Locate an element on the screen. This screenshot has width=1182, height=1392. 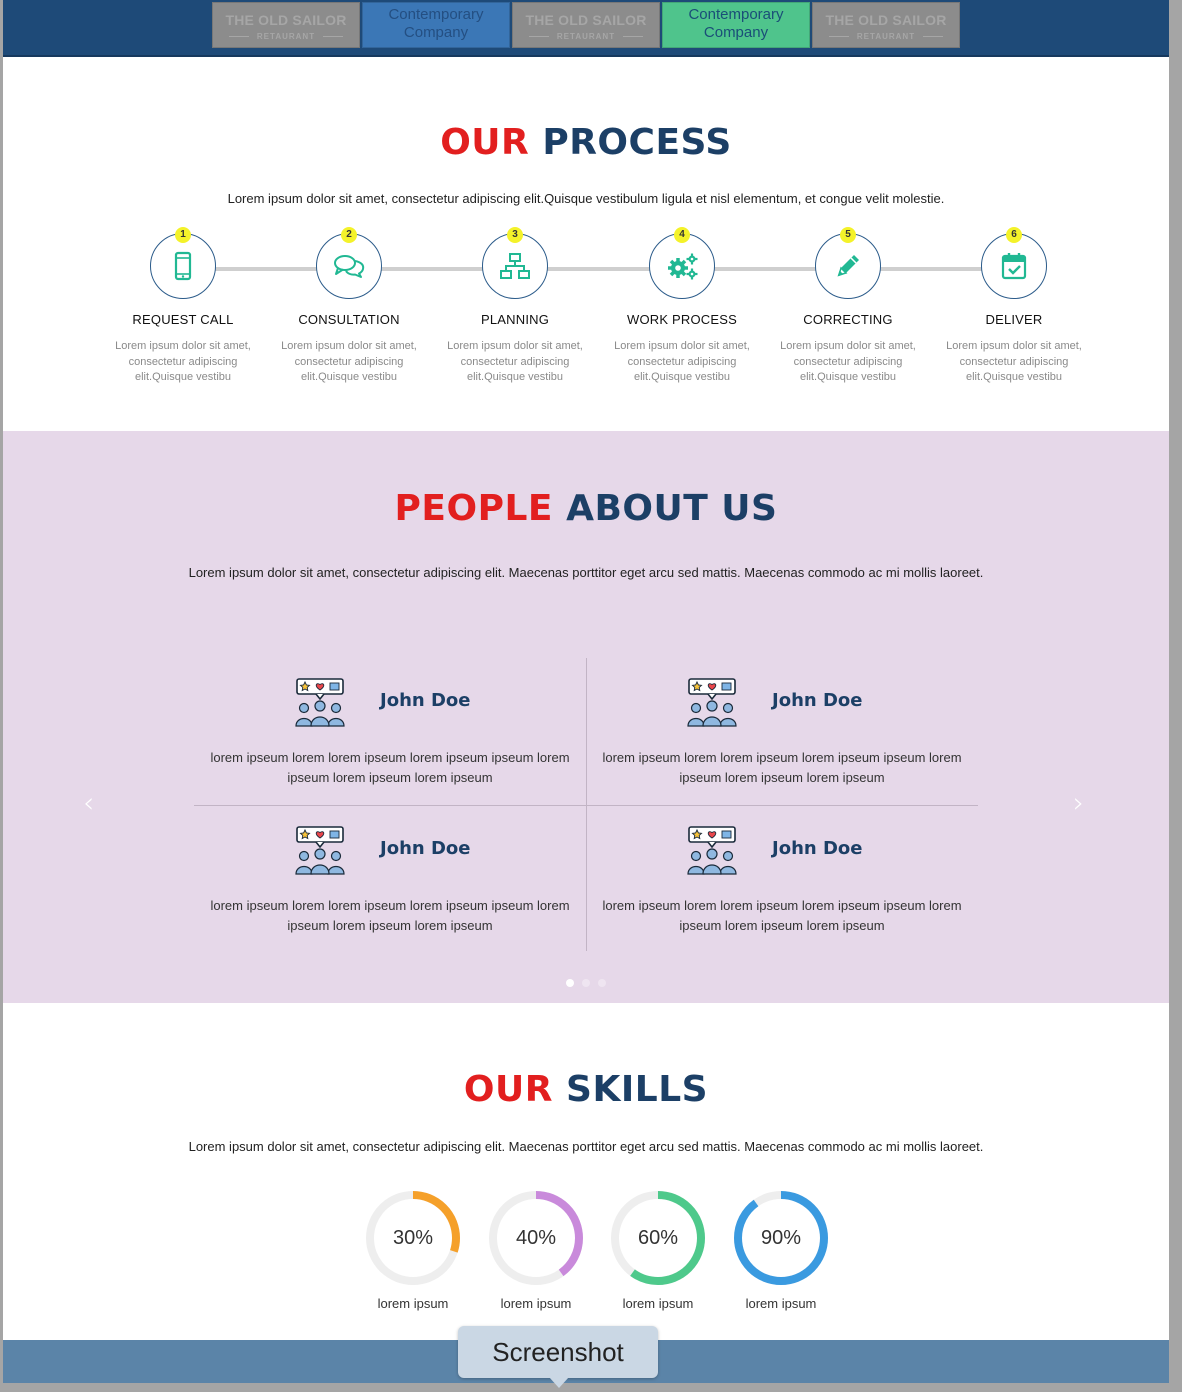
skills-title: OUR SKILLS is located at coordinates (586, 1089).